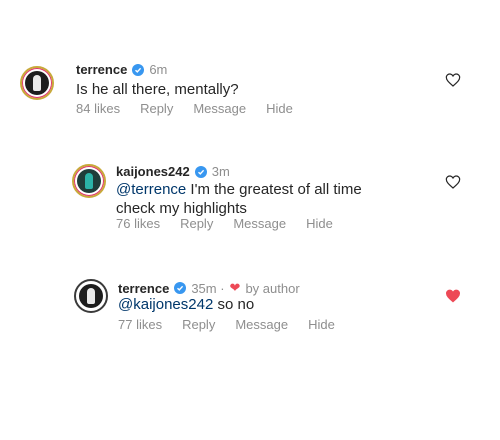 Image resolution: width=500 pixels, height=440 pixels. Describe the element at coordinates (208, 288) in the screenshot. I see `comment-time: 35m ·` at that location.